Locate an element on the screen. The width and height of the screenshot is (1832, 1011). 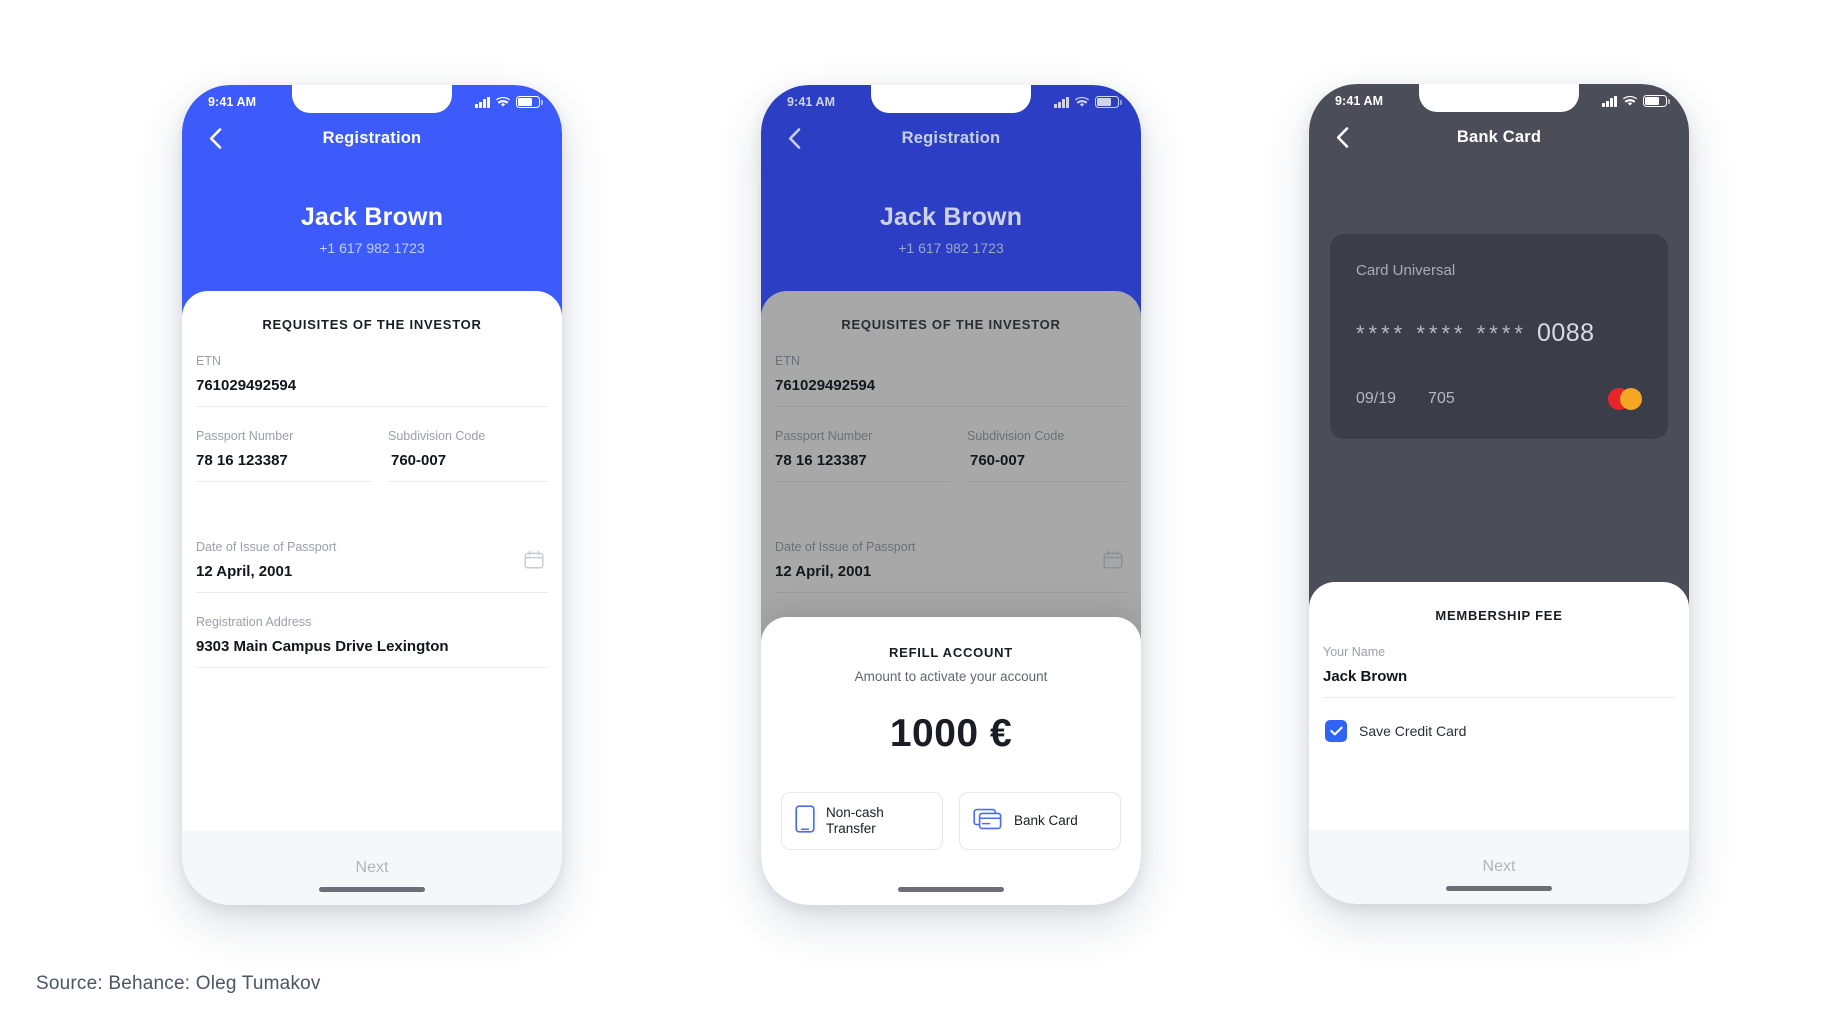
field-row-your-name: Your Name Jack Brown is located at coordinates (1499, 660).